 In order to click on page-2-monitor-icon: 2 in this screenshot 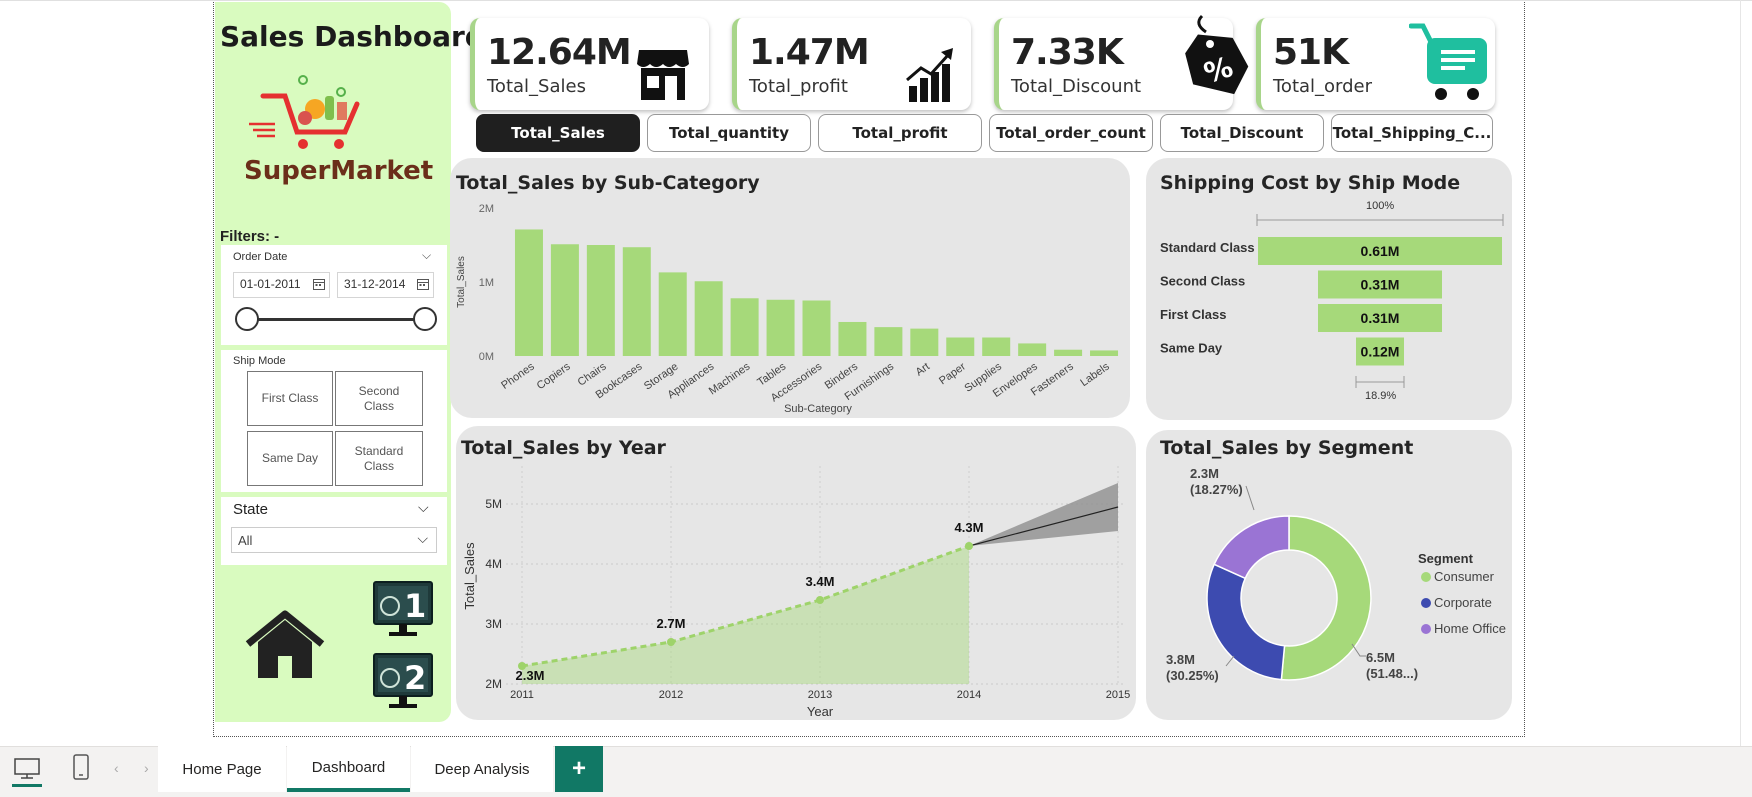, I will do `click(403, 681)`.